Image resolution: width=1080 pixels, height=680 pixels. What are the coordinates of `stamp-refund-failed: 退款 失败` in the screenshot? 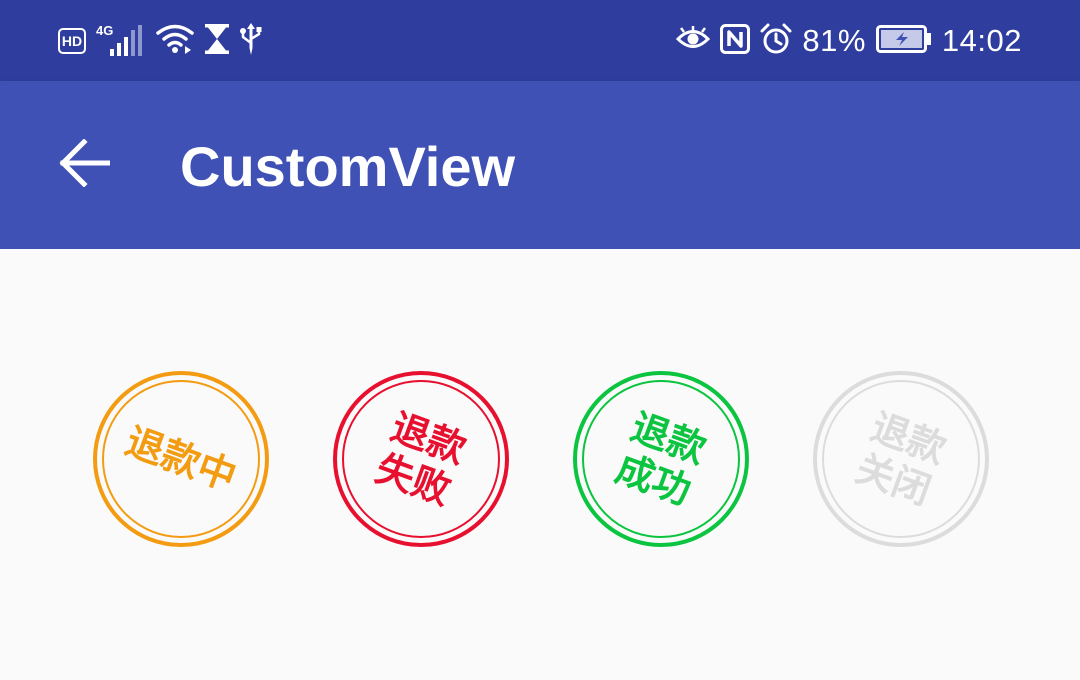 It's located at (421, 459).